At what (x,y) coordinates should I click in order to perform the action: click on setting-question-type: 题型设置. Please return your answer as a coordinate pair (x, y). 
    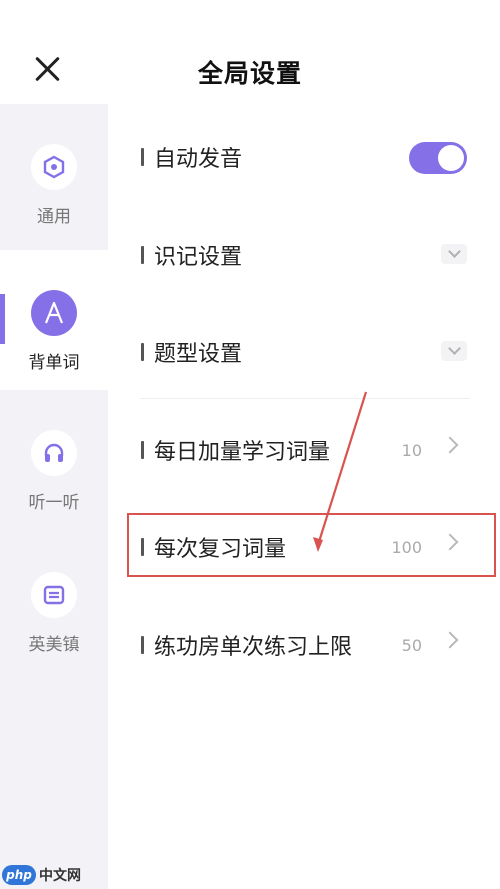
    Looking at the image, I should click on (304, 351).